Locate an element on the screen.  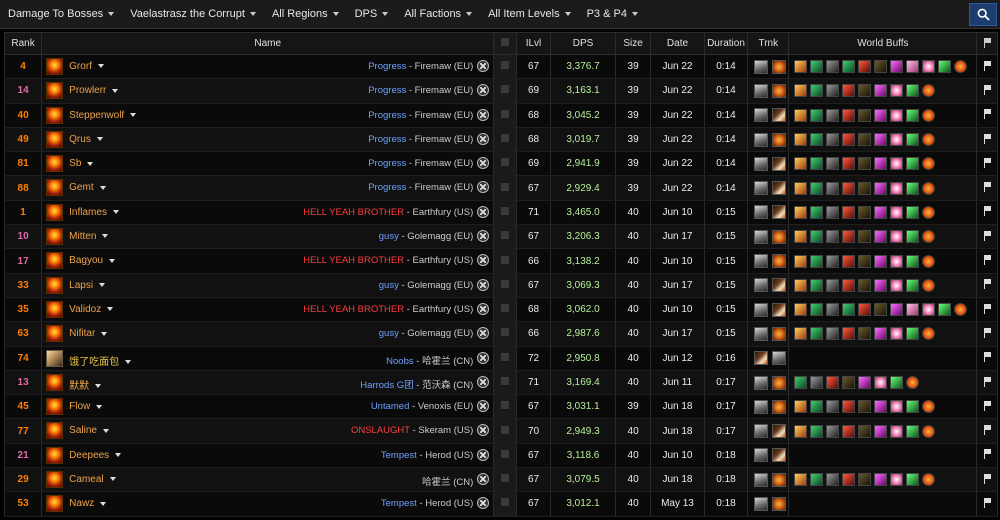
player-name-link: Sb is located at coordinates (81, 163).